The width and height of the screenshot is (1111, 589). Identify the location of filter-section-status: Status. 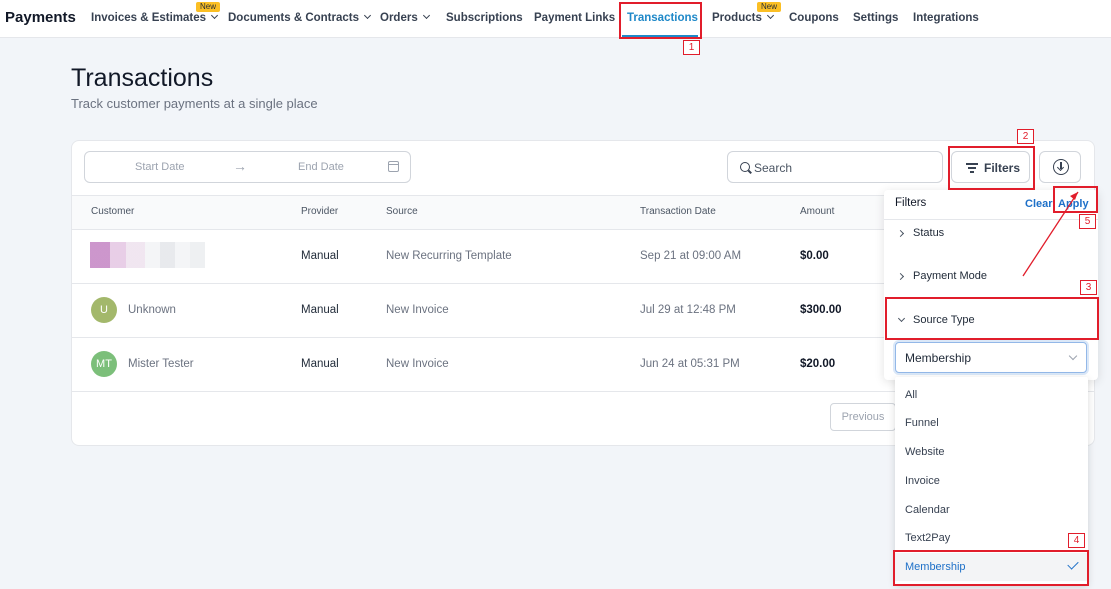
(928, 233).